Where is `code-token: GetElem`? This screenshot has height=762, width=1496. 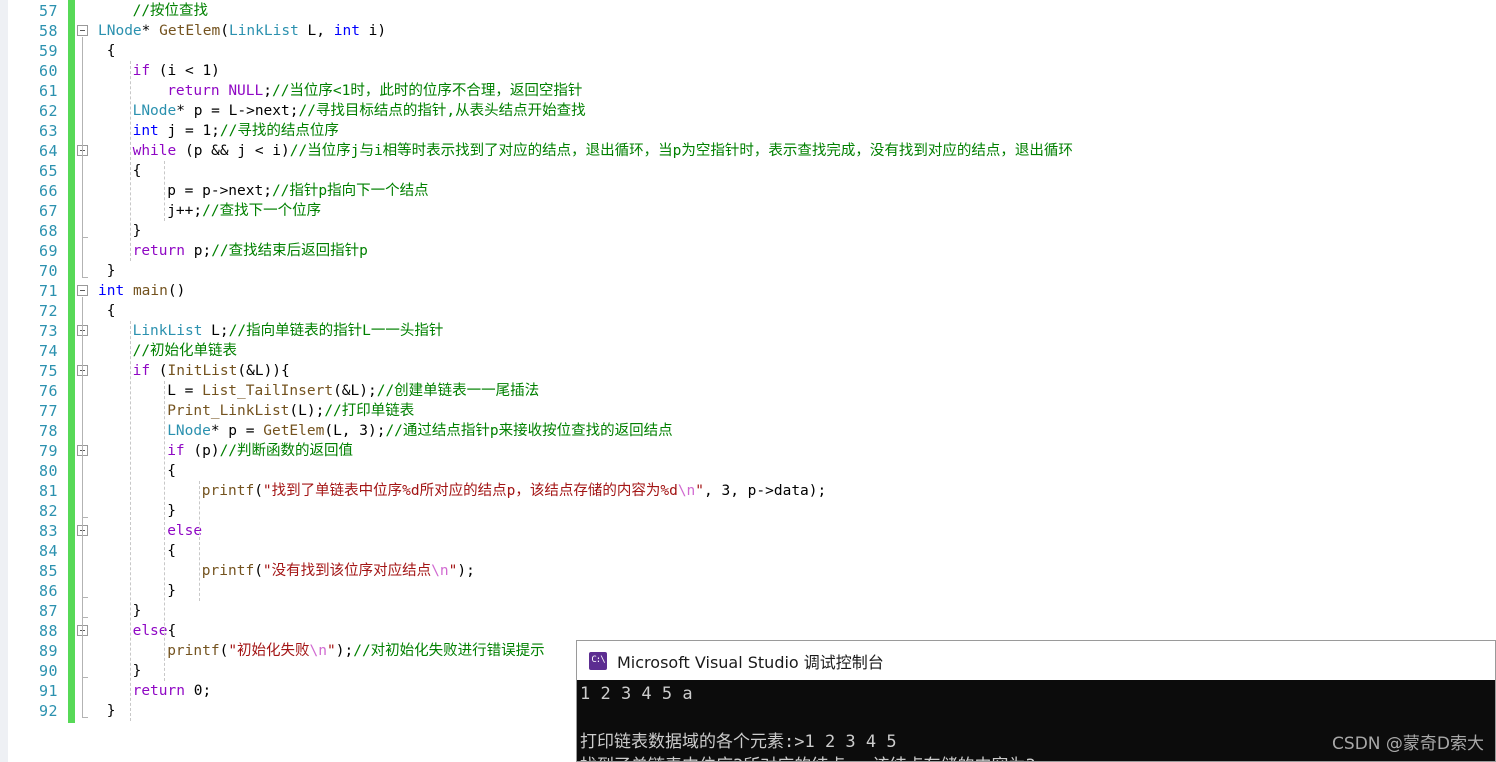 code-token: GetElem is located at coordinates (294, 431).